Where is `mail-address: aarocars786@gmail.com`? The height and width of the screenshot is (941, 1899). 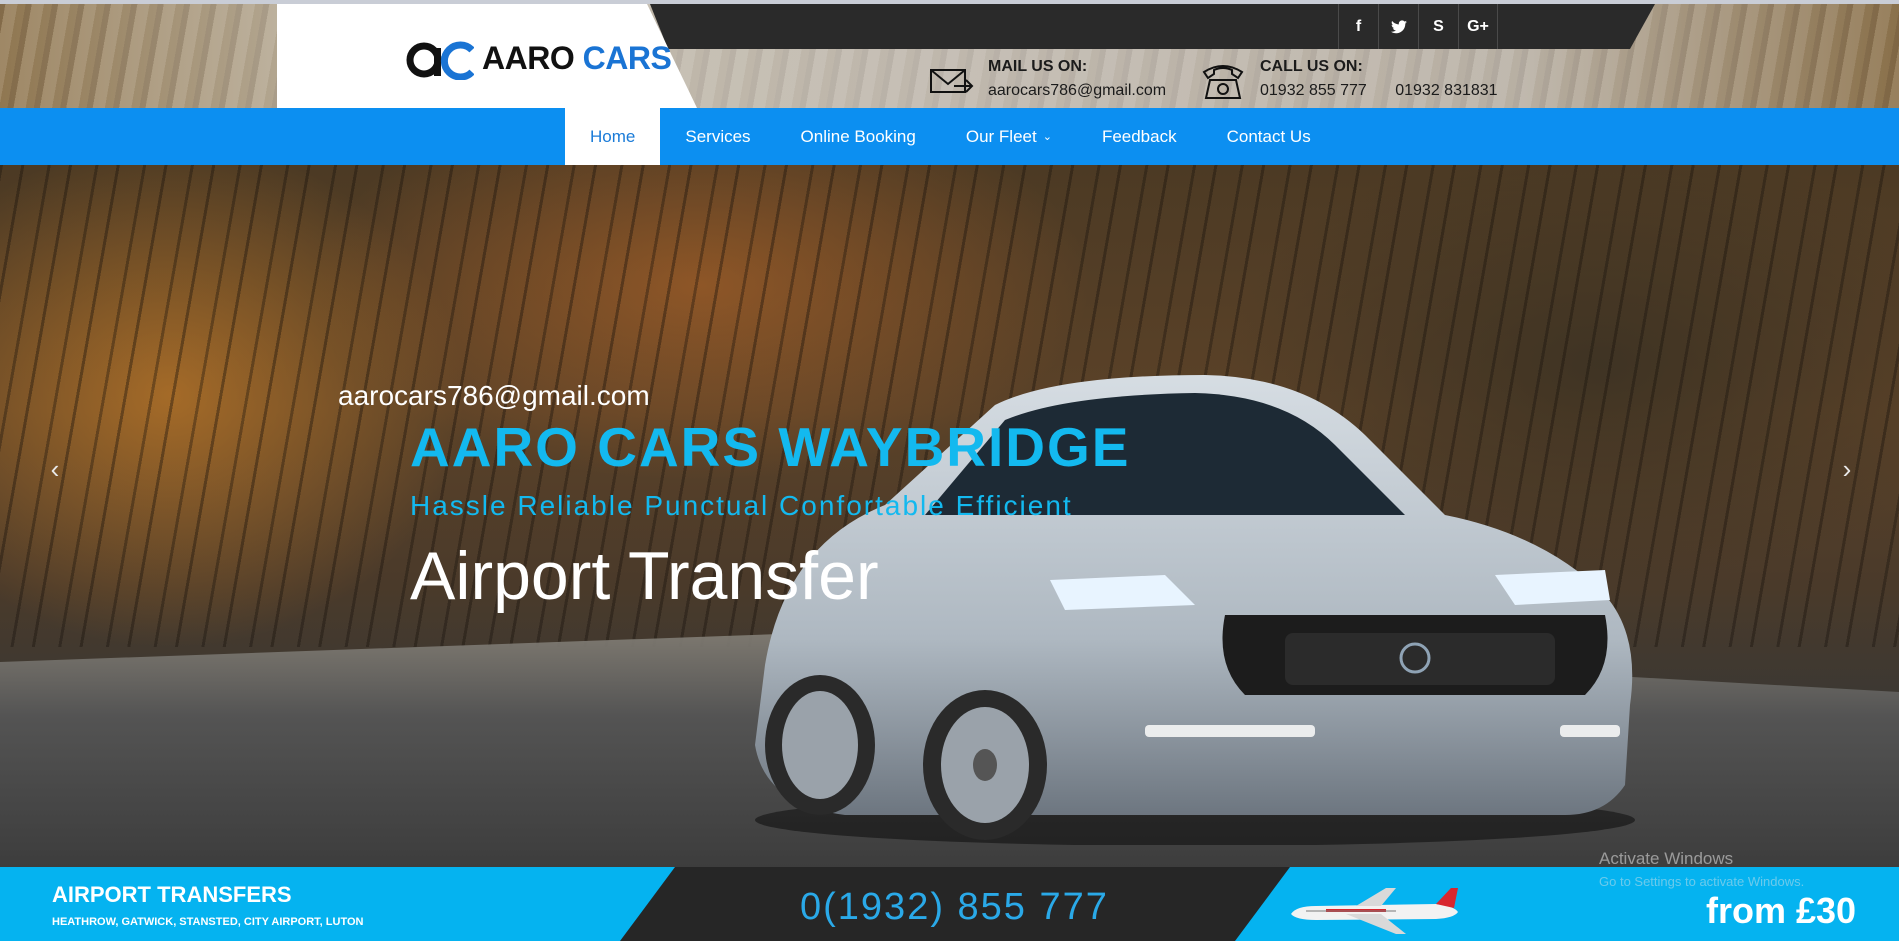 mail-address: aarocars786@gmail.com is located at coordinates (1077, 91).